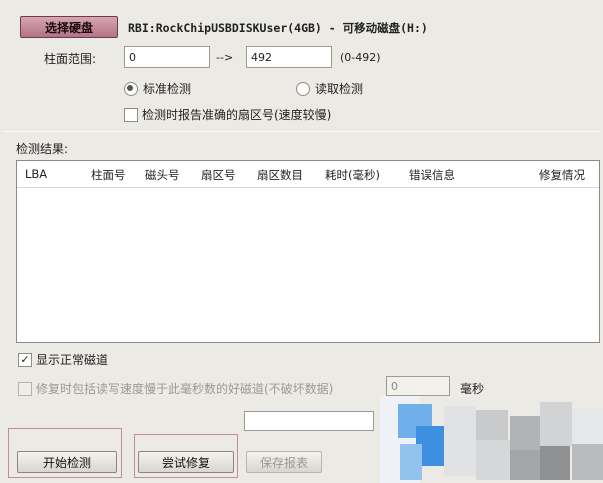  I want to click on cylinder-range-label: 柱面范围:, so click(70, 59).